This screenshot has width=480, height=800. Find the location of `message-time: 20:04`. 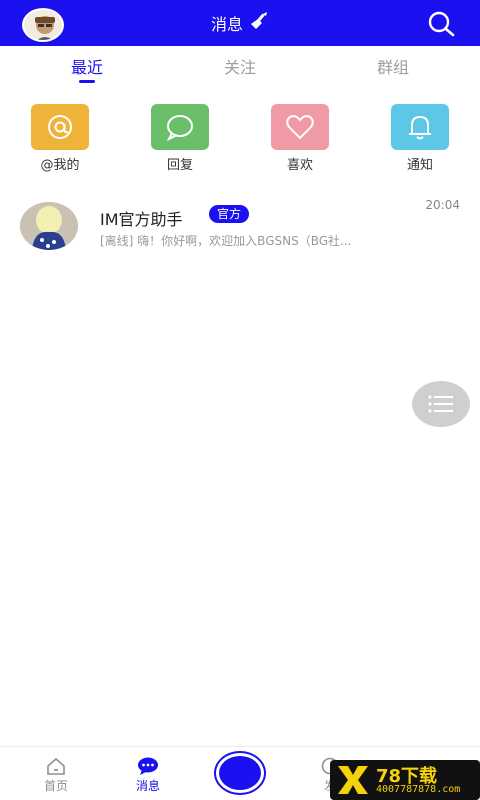

message-time: 20:04 is located at coordinates (442, 205).